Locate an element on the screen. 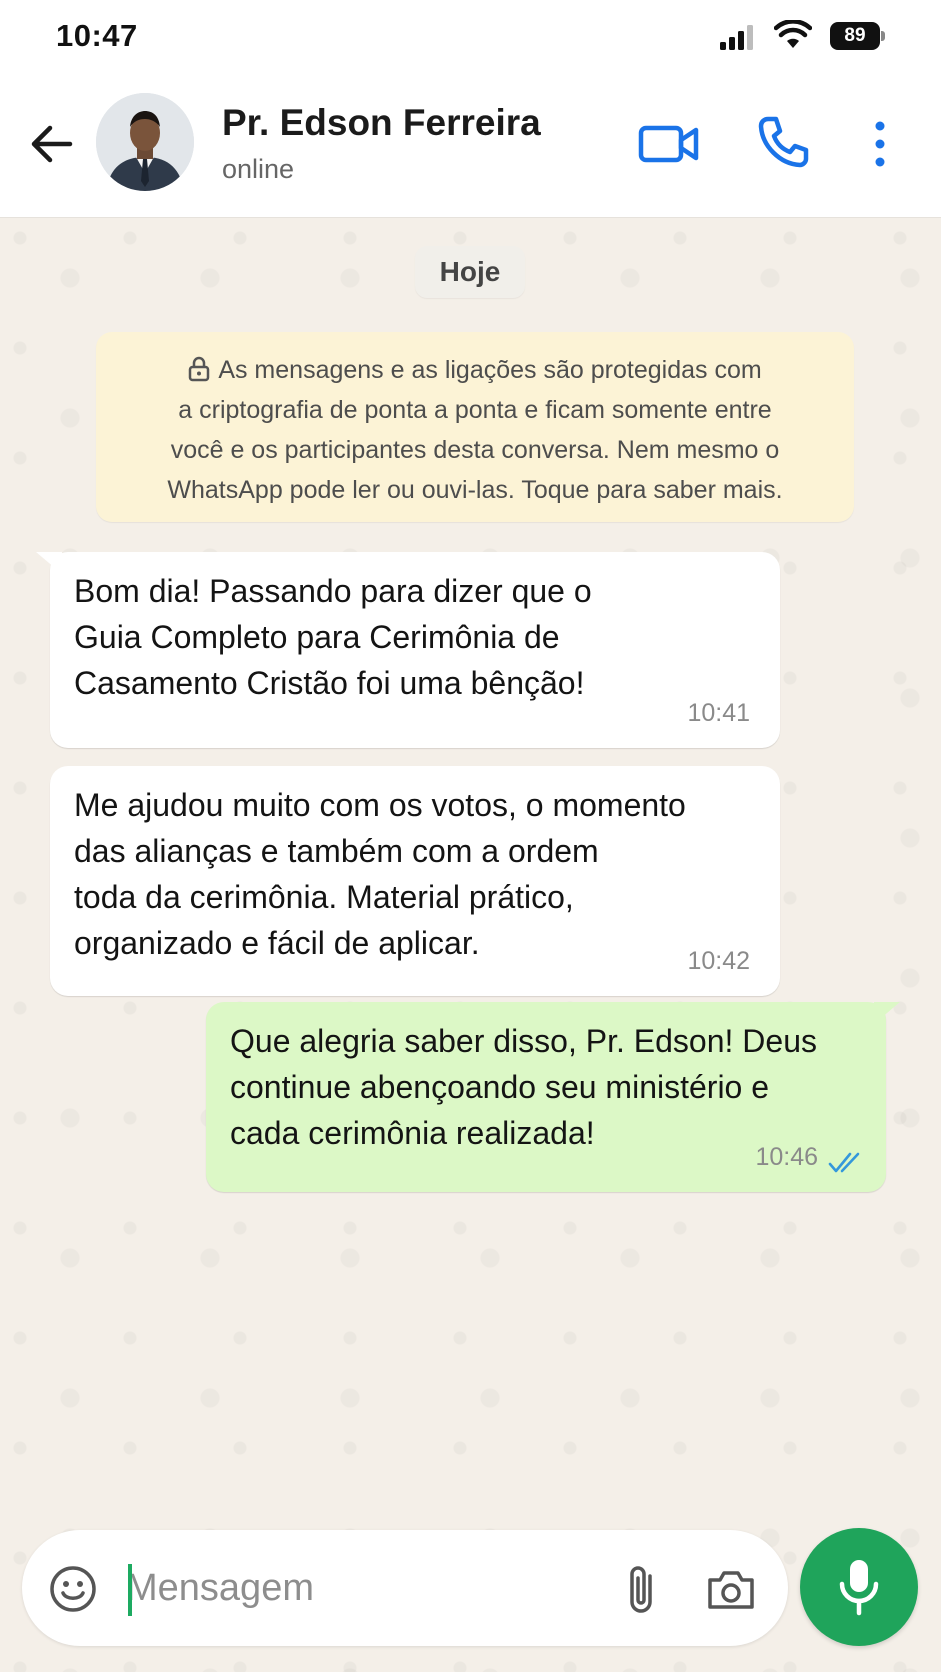  battery-icon: 89 is located at coordinates (858, 36).